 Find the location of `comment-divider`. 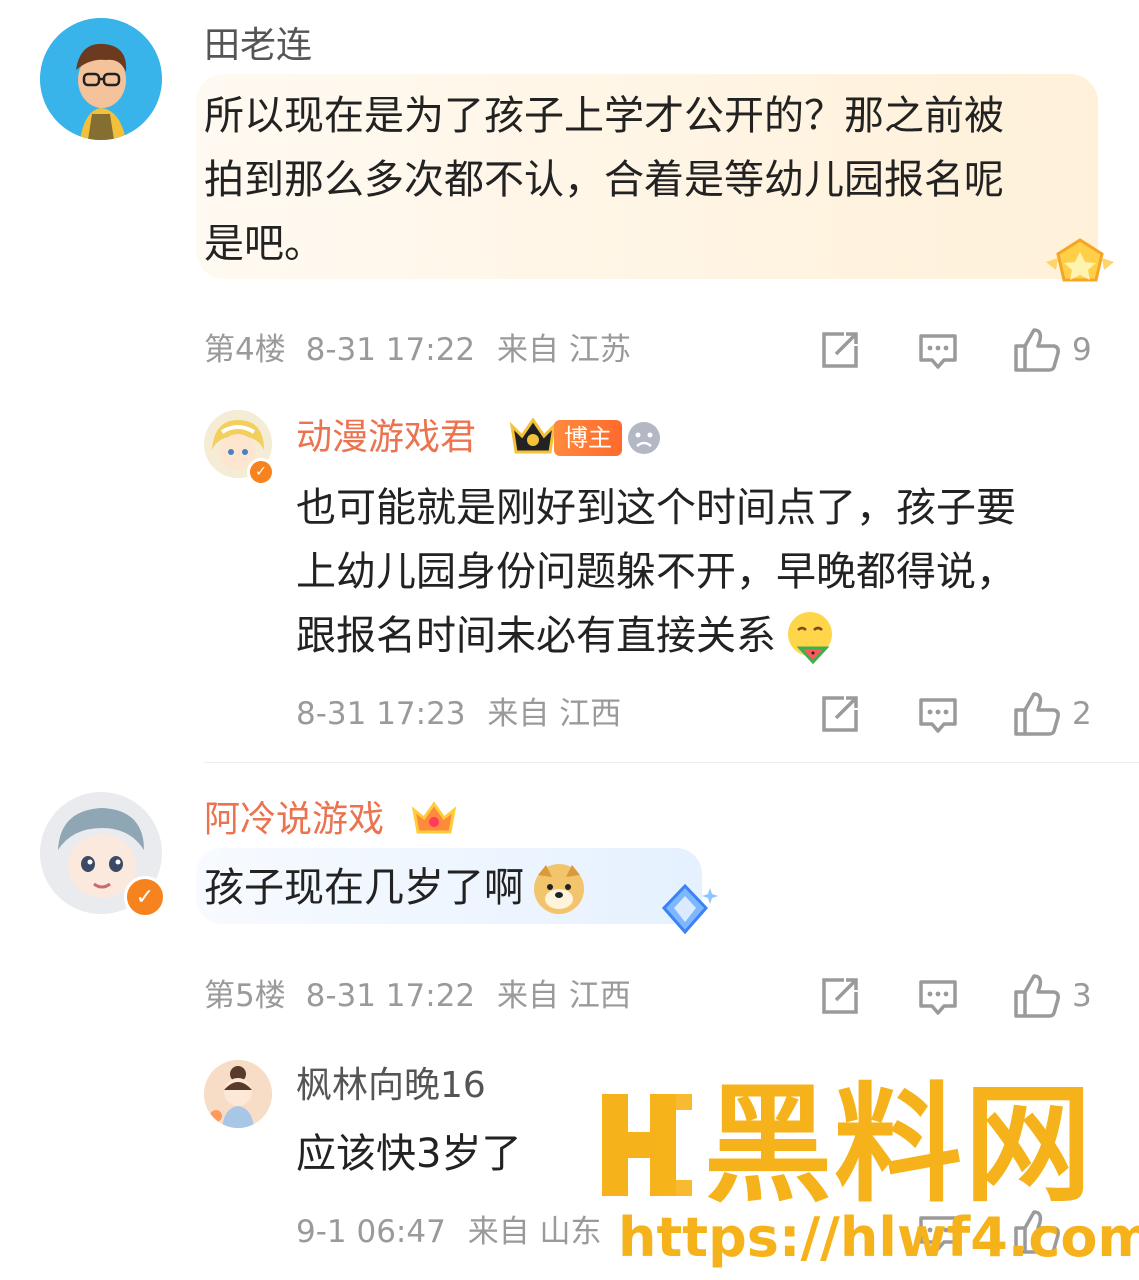

comment-divider is located at coordinates (671, 762).